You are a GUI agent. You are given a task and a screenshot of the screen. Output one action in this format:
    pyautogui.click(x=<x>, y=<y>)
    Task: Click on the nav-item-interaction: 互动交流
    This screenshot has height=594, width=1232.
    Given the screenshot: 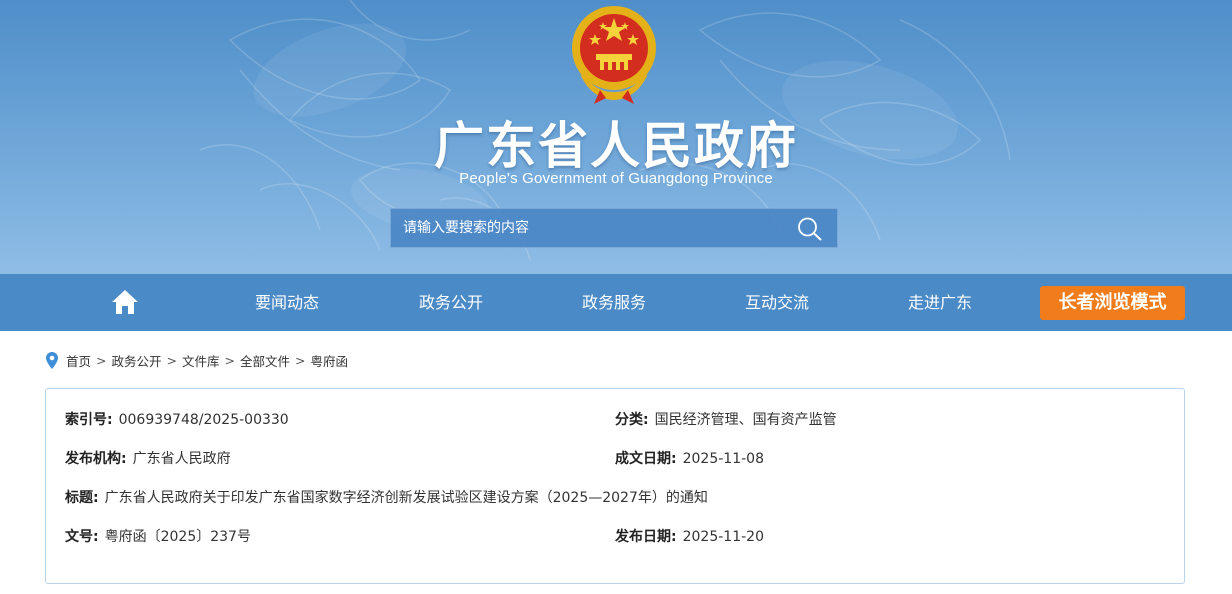 What is the action you would take?
    pyautogui.click(x=777, y=302)
    